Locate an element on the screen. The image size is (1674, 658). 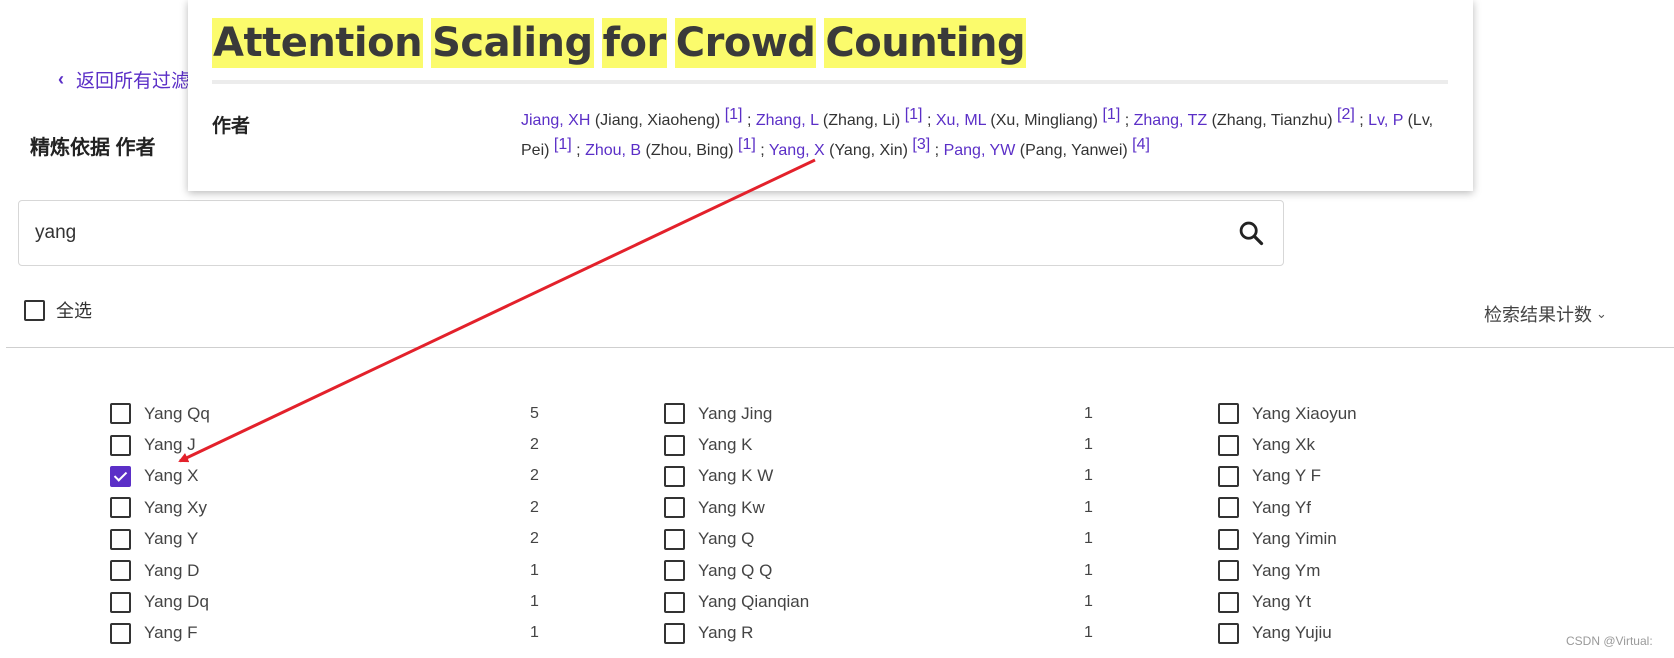
author-full-name: (Xu, Mingliang) is located at coordinates (1044, 120).